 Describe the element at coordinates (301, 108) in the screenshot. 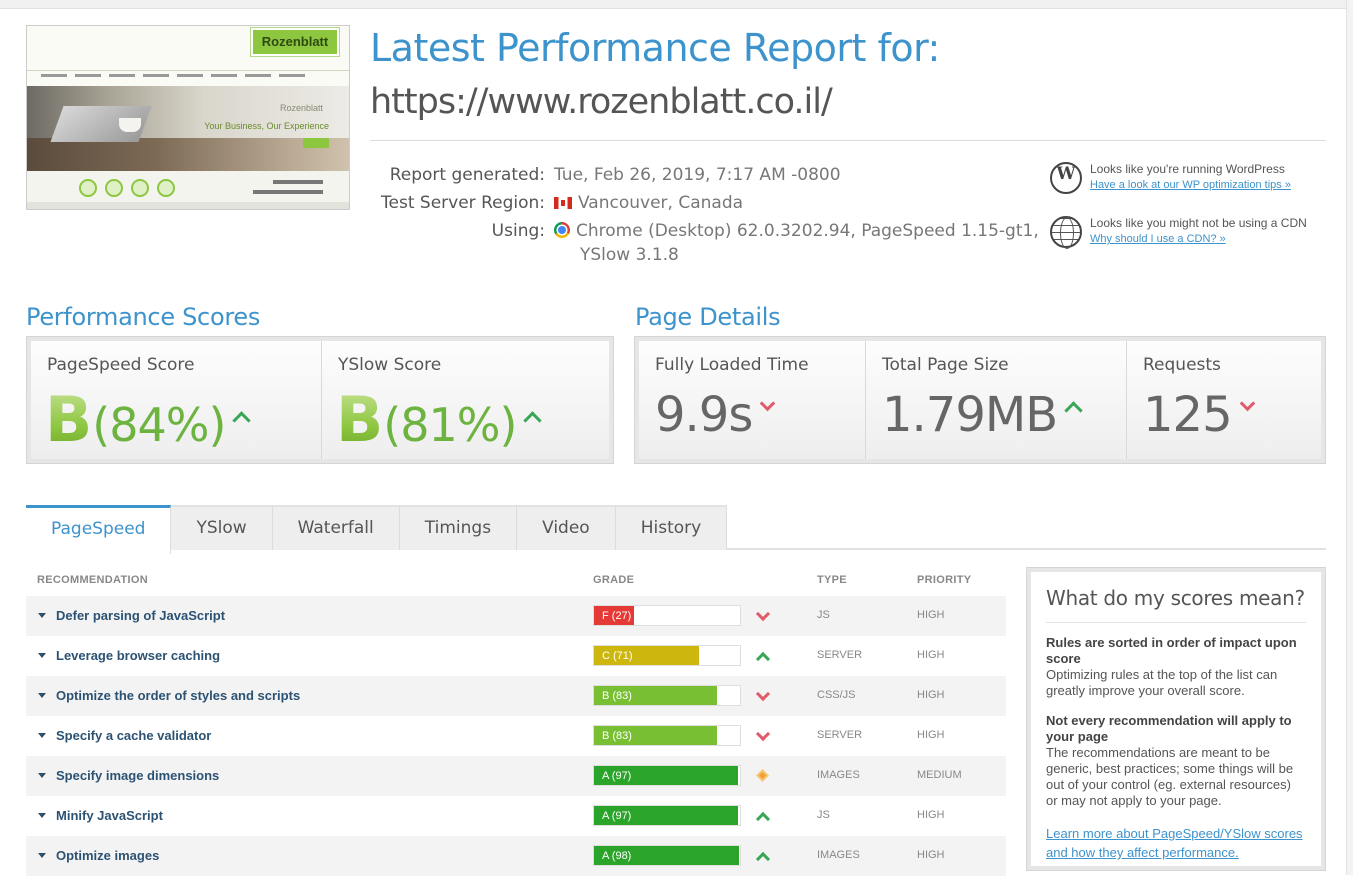

I see `thumb-brand: Rozenblatt` at that location.